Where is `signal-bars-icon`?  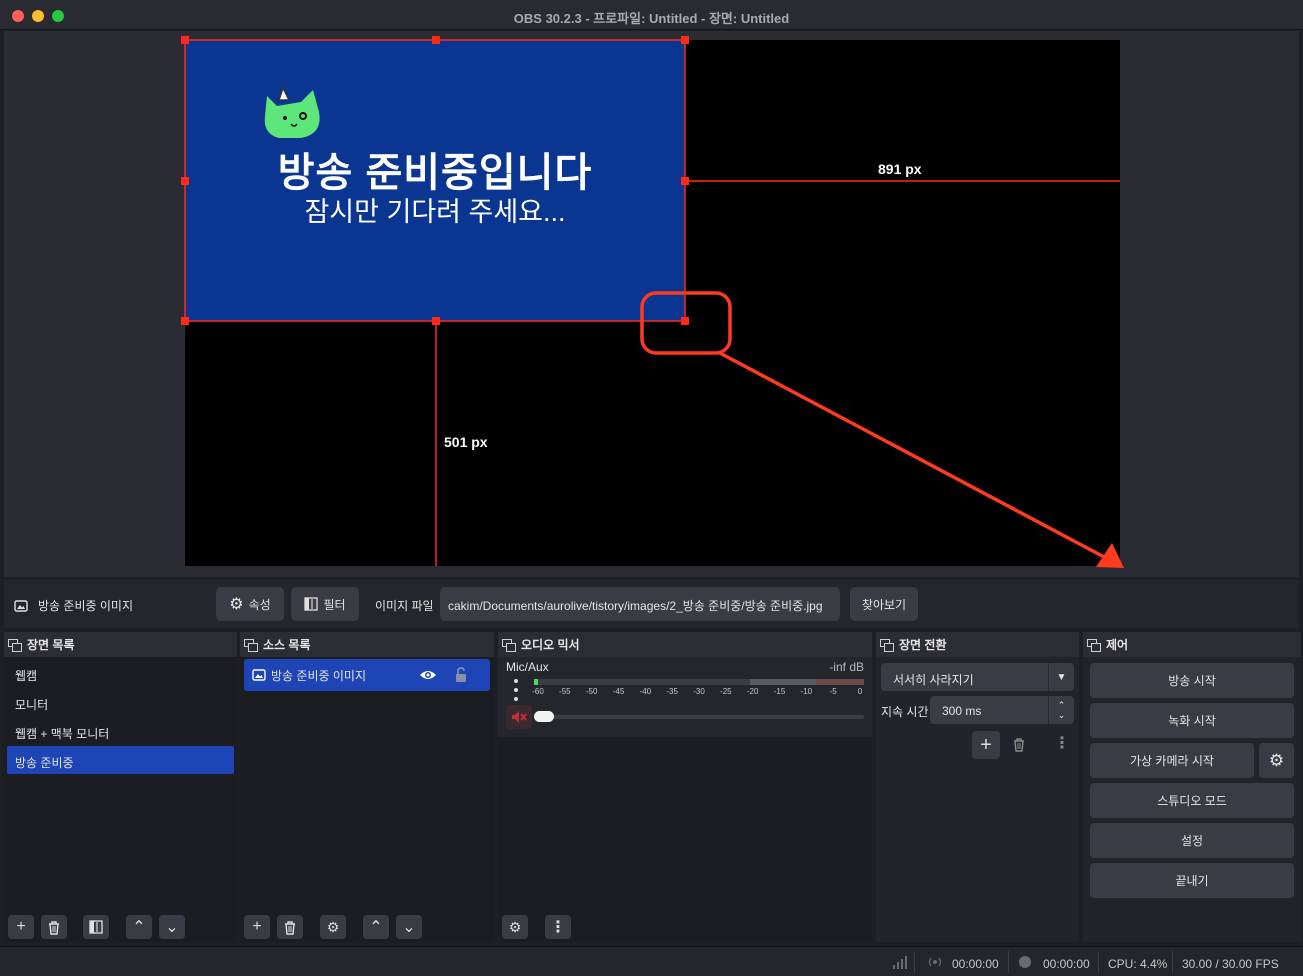 signal-bars-icon is located at coordinates (900, 962).